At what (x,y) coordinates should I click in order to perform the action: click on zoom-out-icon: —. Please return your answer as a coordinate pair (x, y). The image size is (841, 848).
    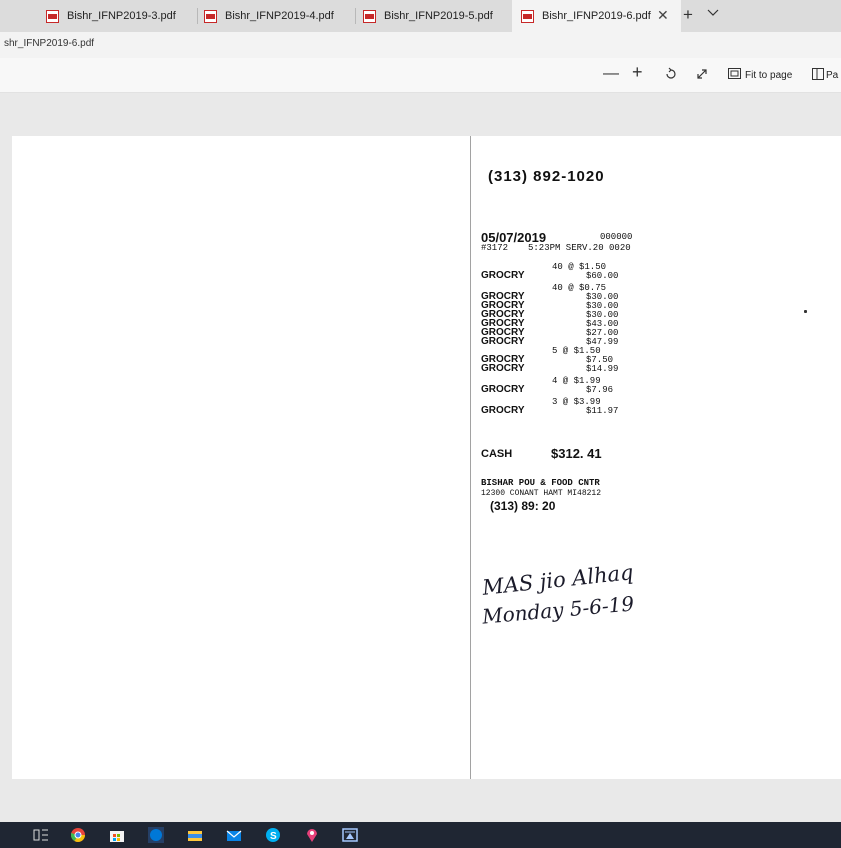
    Looking at the image, I should click on (611, 74).